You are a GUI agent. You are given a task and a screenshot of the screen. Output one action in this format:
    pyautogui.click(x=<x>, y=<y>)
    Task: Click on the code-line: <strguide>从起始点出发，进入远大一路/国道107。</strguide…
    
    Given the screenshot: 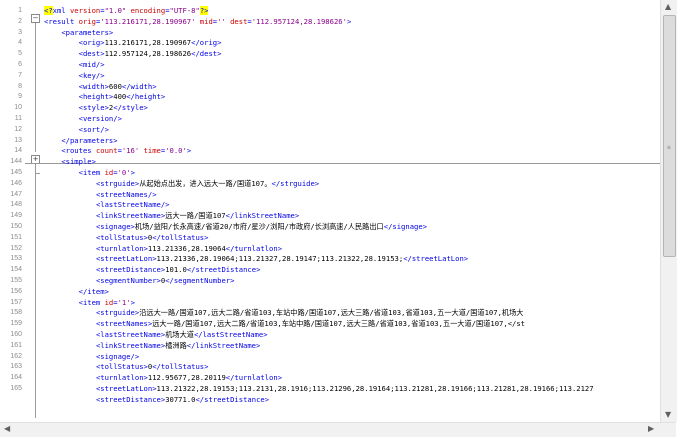 What is the action you would take?
    pyautogui.click(x=352, y=184)
    